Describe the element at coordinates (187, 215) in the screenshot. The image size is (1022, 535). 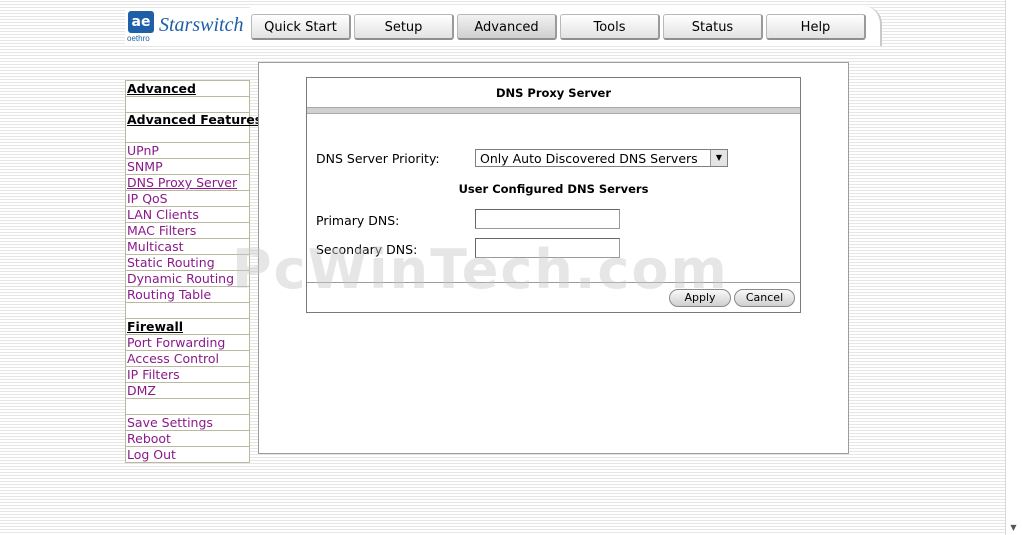
I see `sidebar-item-lan-clients: LAN Clients` at that location.